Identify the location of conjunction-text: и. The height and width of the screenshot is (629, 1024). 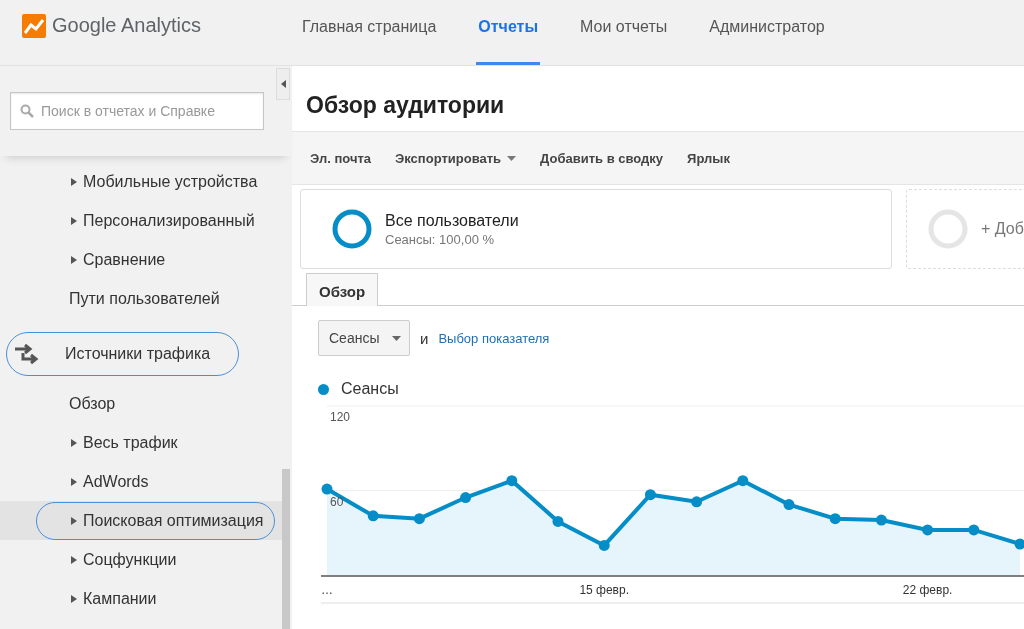
(424, 338).